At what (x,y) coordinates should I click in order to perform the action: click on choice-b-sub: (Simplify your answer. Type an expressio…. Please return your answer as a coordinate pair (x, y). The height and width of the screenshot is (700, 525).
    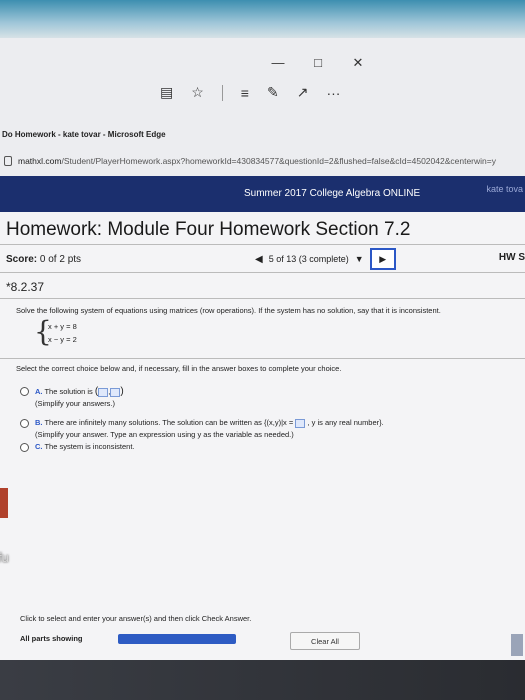
    Looking at the image, I should click on (164, 434).